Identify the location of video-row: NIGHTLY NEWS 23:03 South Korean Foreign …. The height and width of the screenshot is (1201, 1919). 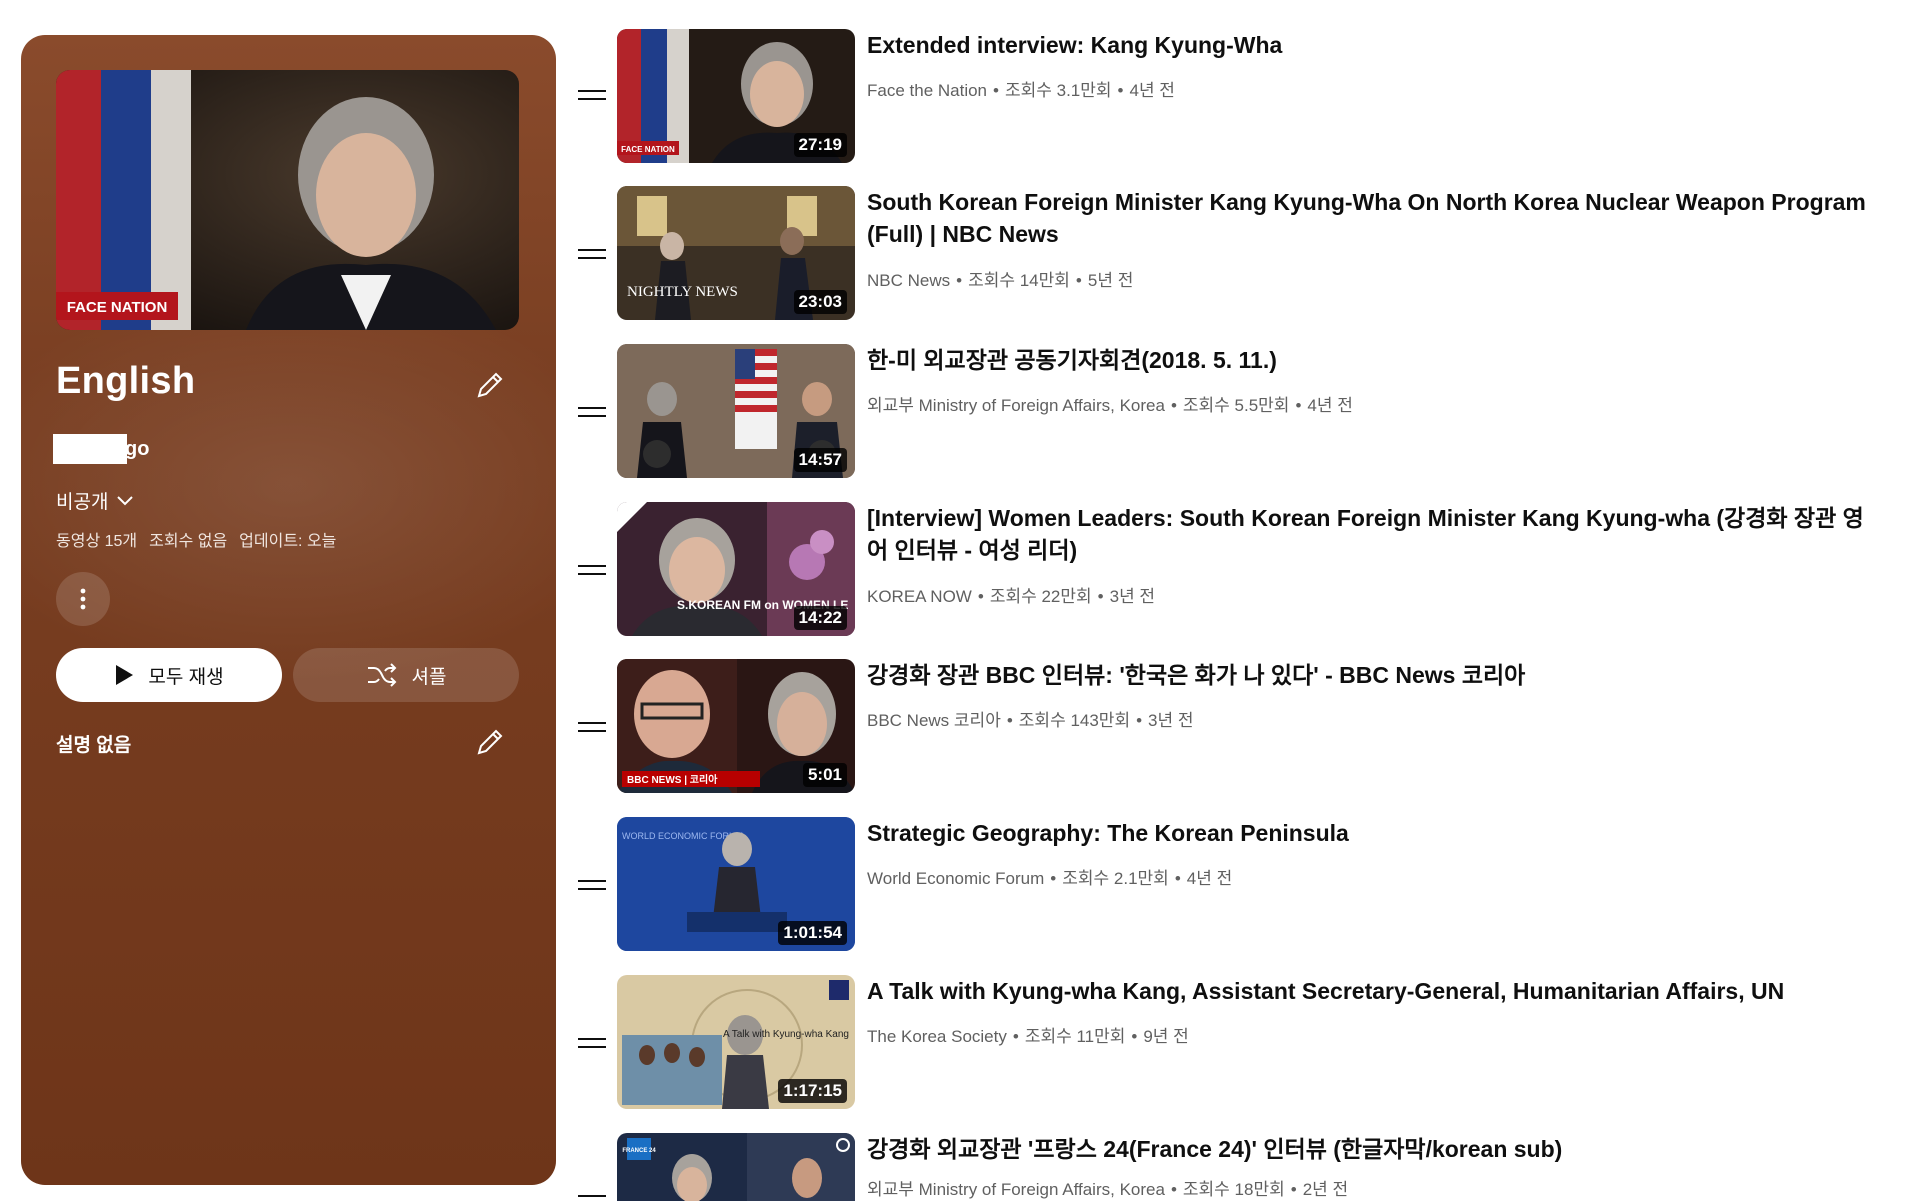
(1244, 257).